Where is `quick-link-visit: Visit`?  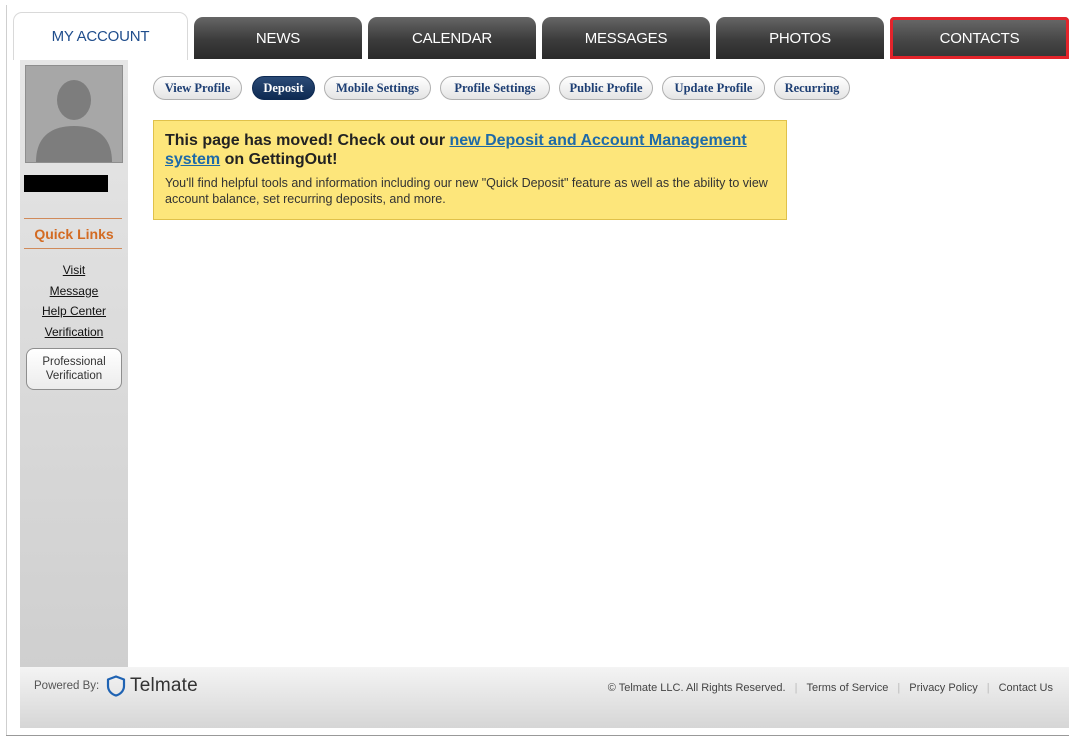
quick-link-visit: Visit is located at coordinates (74, 270).